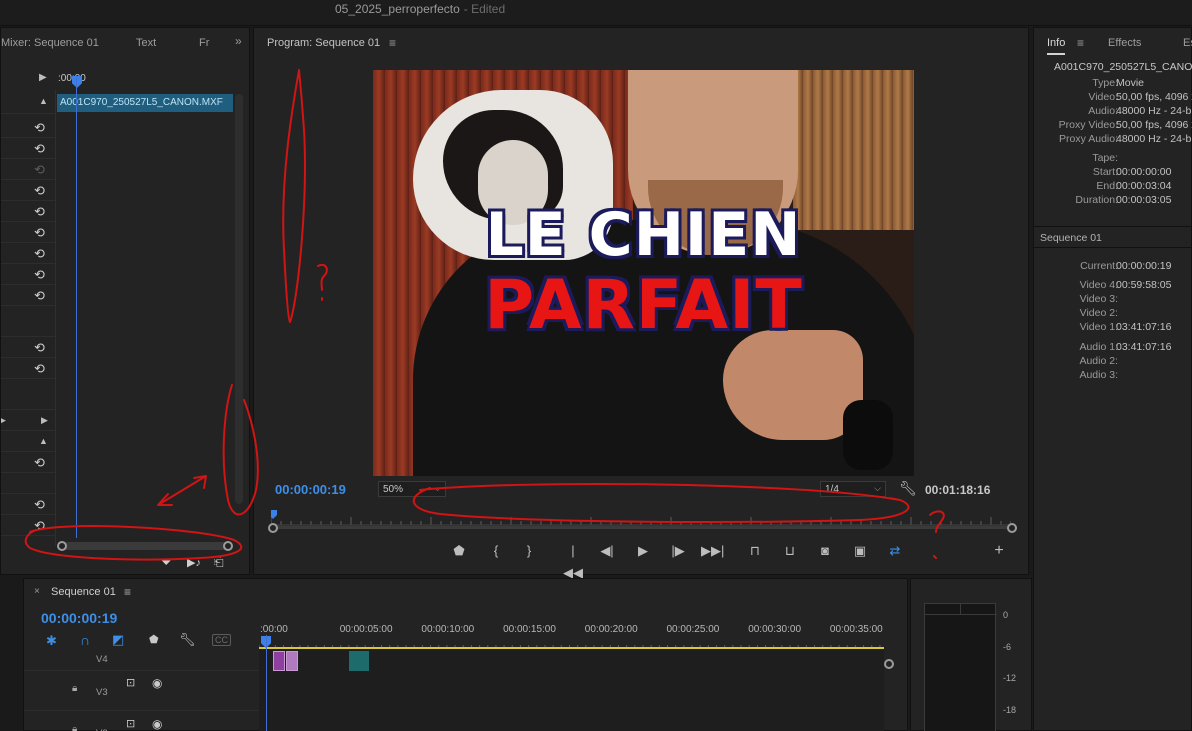 This screenshot has height=731, width=1192. What do you see at coordinates (1098, 313) in the screenshot?
I see `info-key: Video 2:` at bounding box center [1098, 313].